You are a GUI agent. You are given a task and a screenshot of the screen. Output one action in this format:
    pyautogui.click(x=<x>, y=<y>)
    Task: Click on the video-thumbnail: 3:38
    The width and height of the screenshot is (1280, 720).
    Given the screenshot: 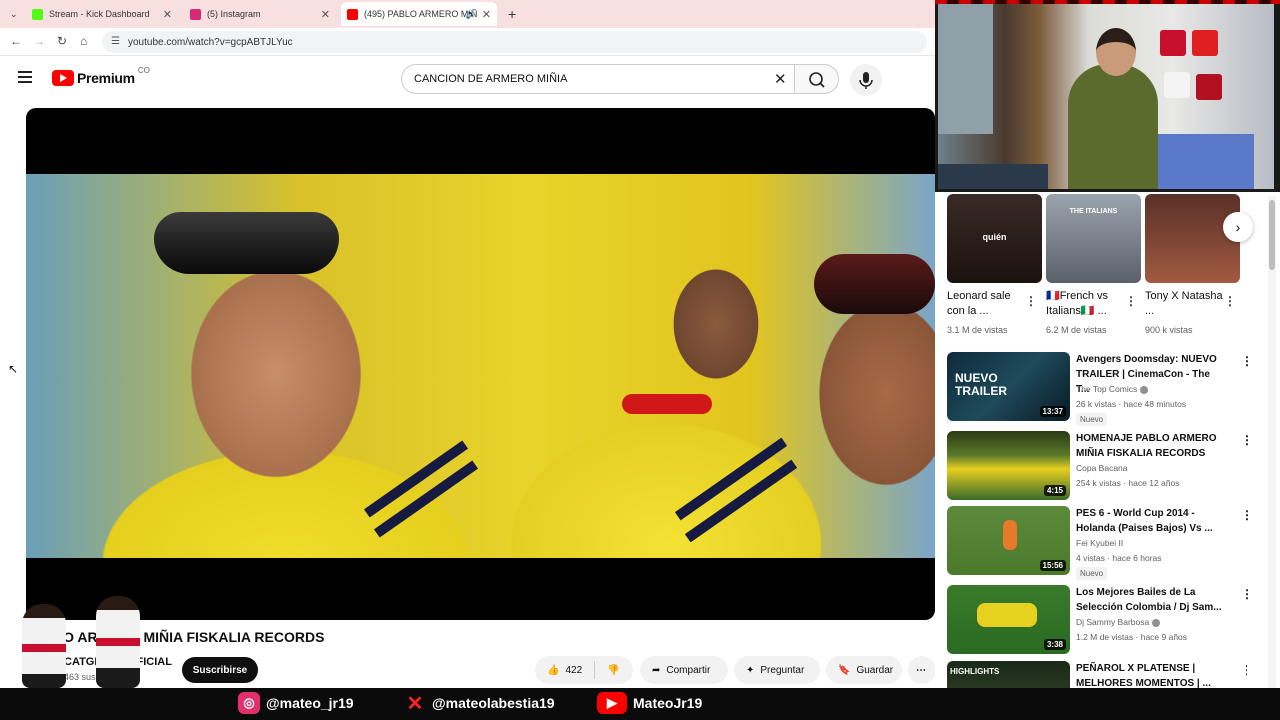 What is the action you would take?
    pyautogui.click(x=1008, y=619)
    